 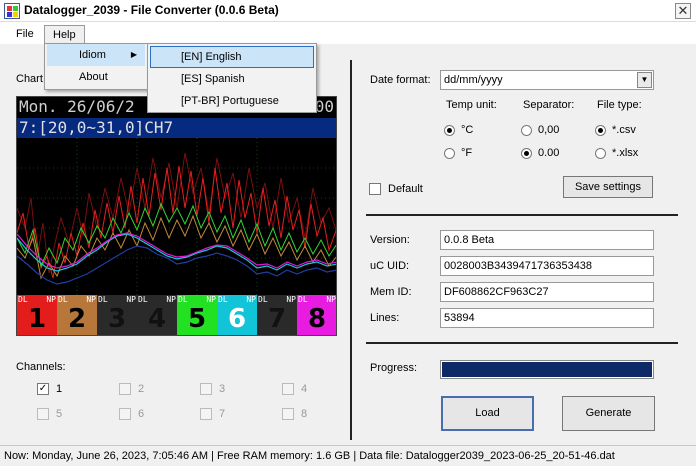 What do you see at coordinates (547, 80) in the screenshot?
I see `date-format-select: dd/mm/yyyy ▼` at bounding box center [547, 80].